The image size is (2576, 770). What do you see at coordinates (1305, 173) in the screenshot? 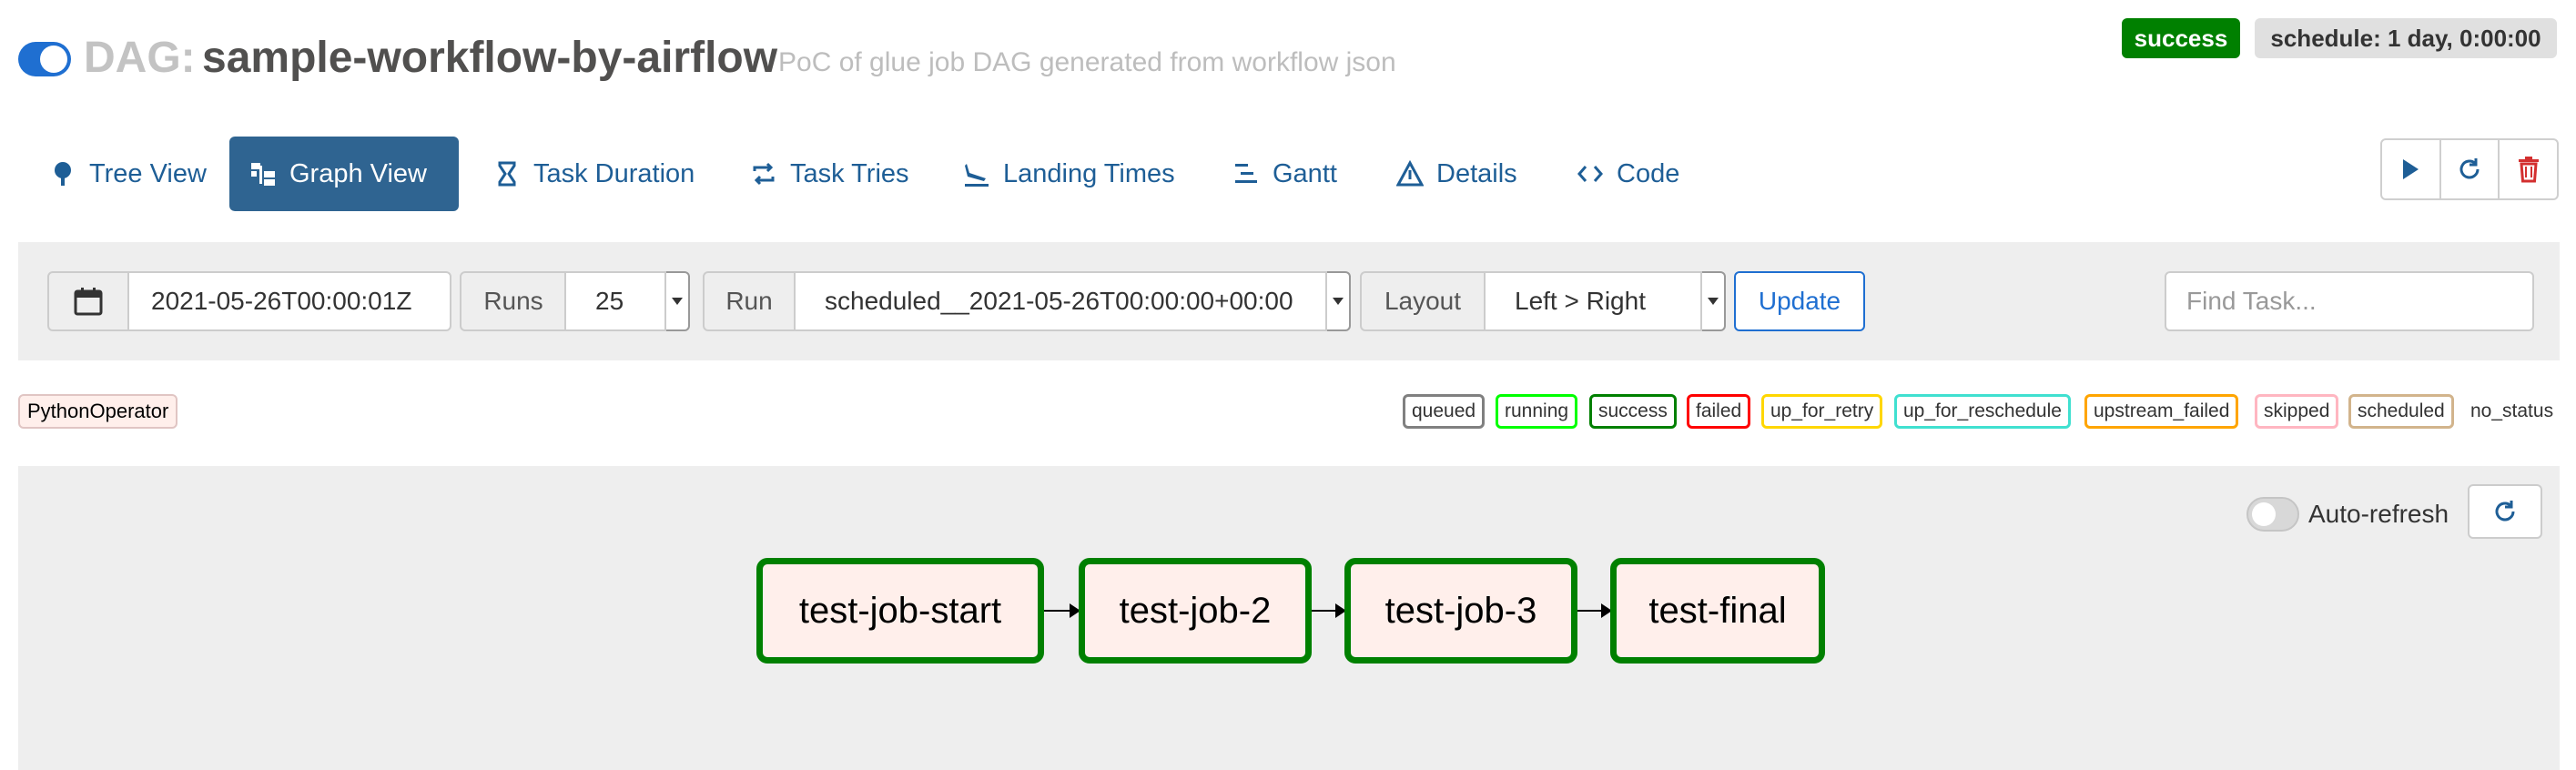
I see `tab-label: Gantt` at bounding box center [1305, 173].